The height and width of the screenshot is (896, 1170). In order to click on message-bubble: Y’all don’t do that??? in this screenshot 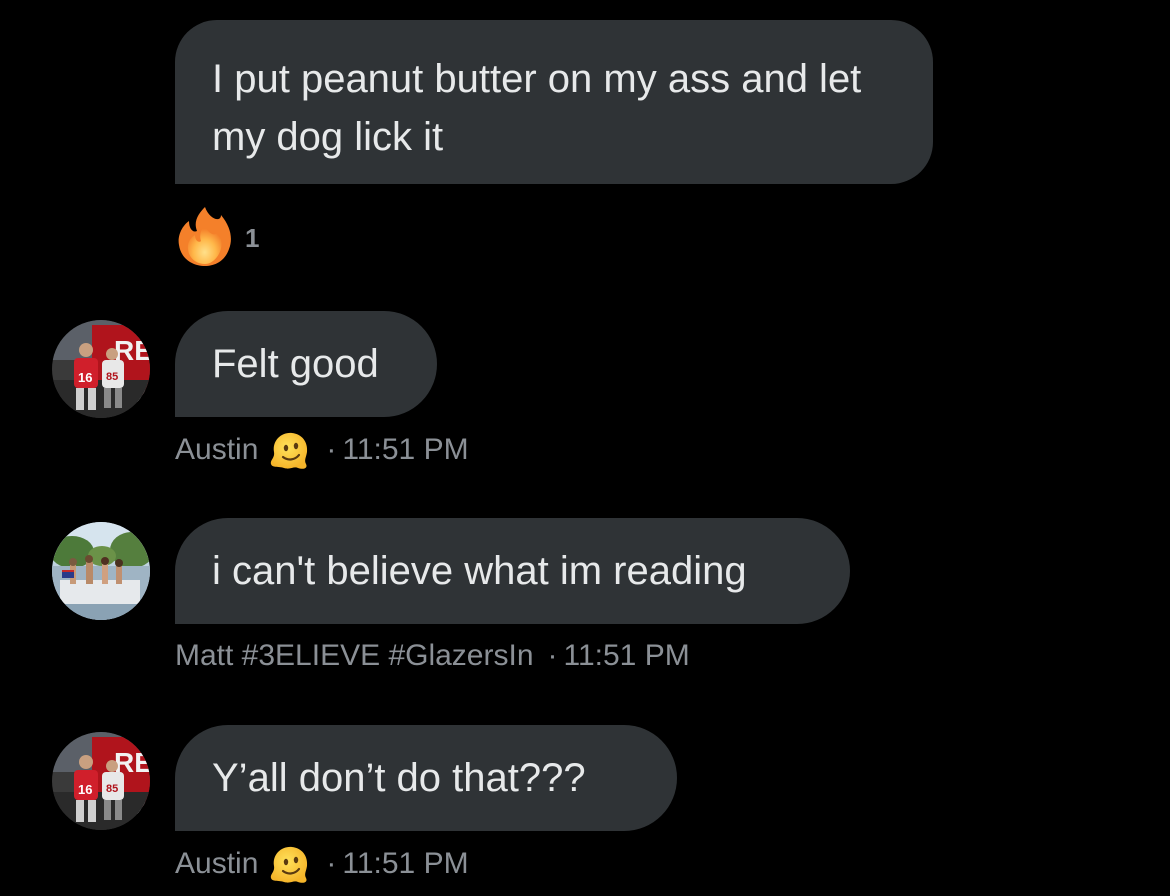, I will do `click(426, 778)`.